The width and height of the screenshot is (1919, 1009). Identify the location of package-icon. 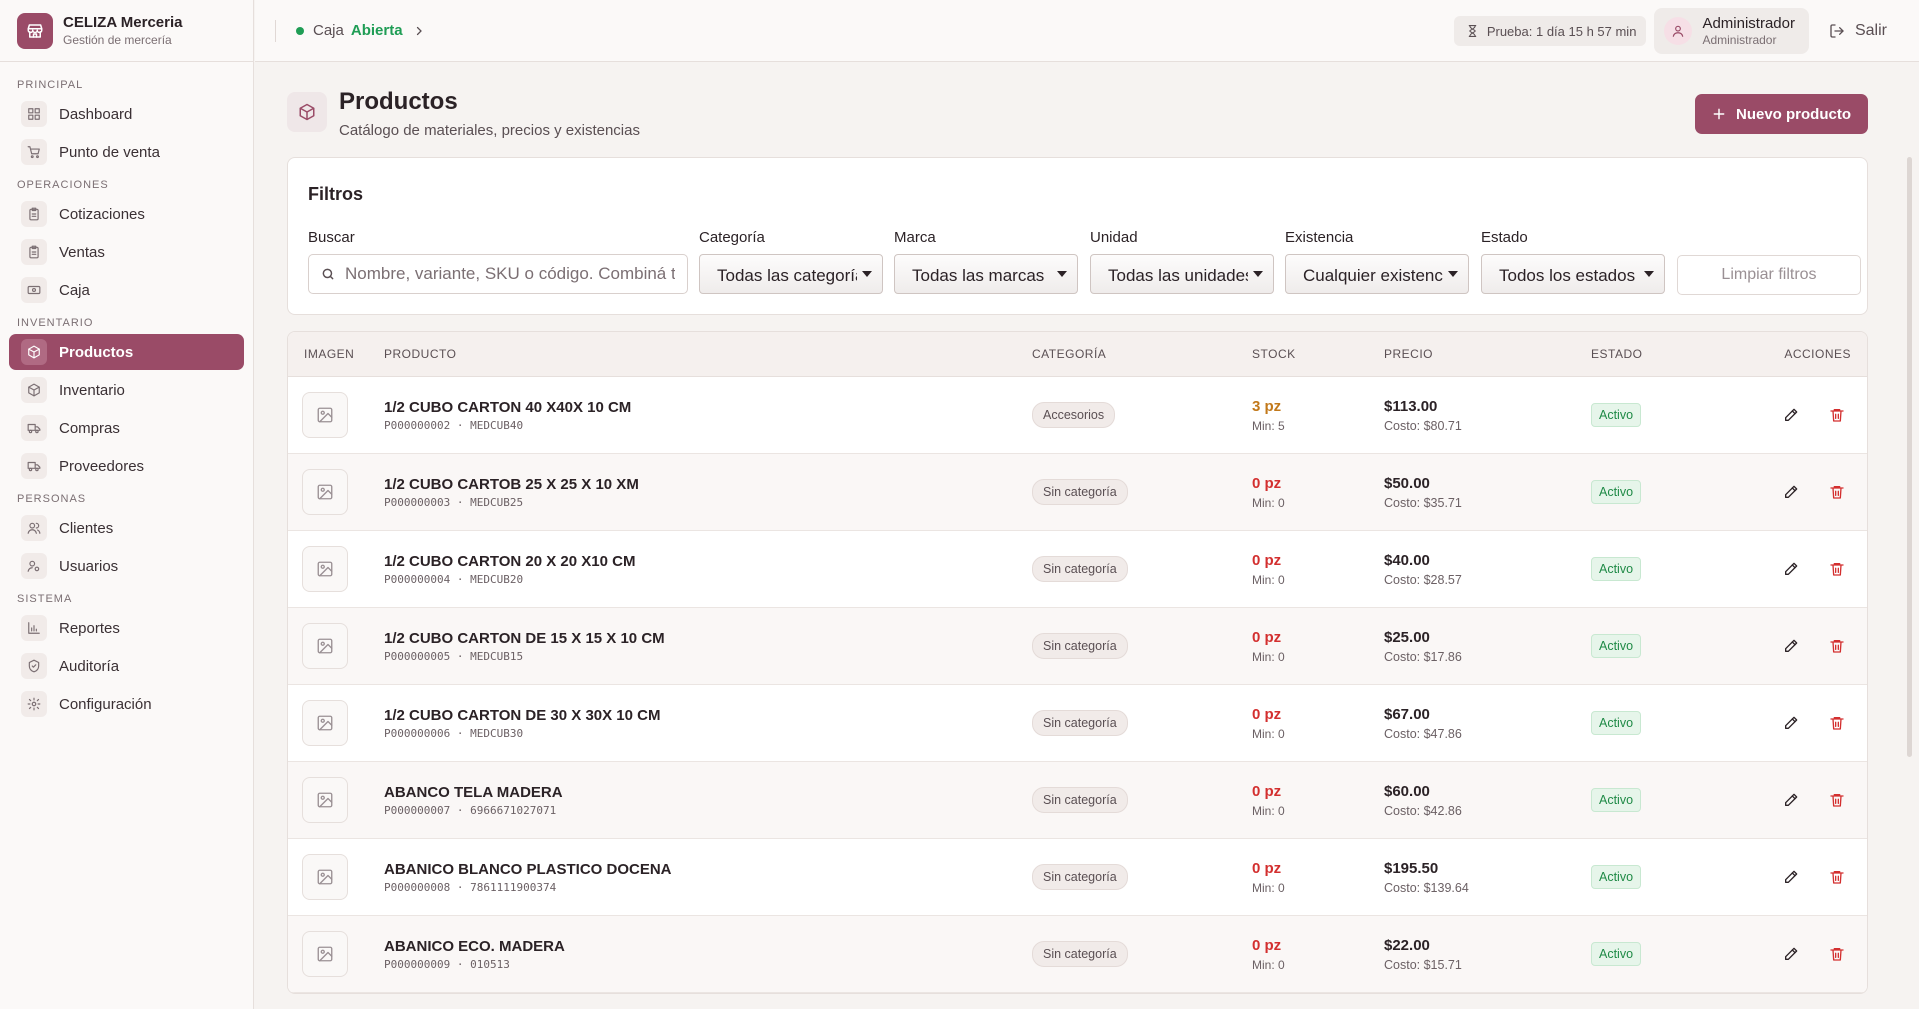
(34, 352).